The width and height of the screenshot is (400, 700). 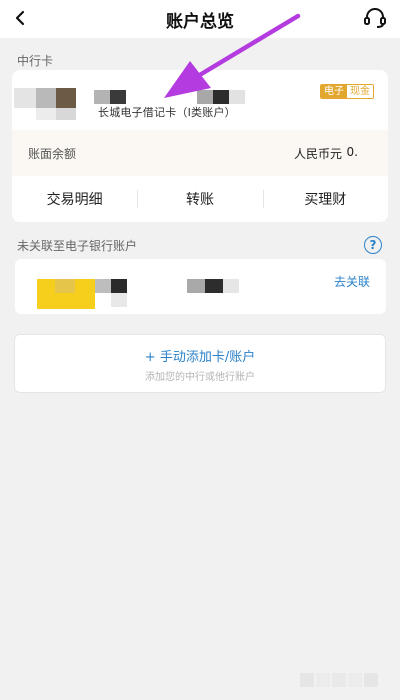 I want to click on transaction-details-button: 交易明细, so click(x=74, y=199).